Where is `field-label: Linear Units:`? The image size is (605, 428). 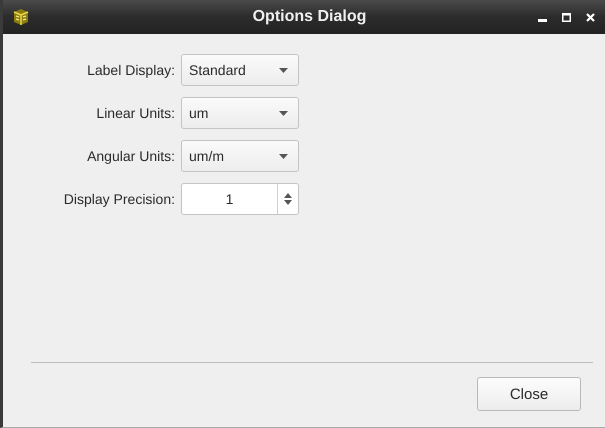
field-label: Linear Units: is located at coordinates (135, 113).